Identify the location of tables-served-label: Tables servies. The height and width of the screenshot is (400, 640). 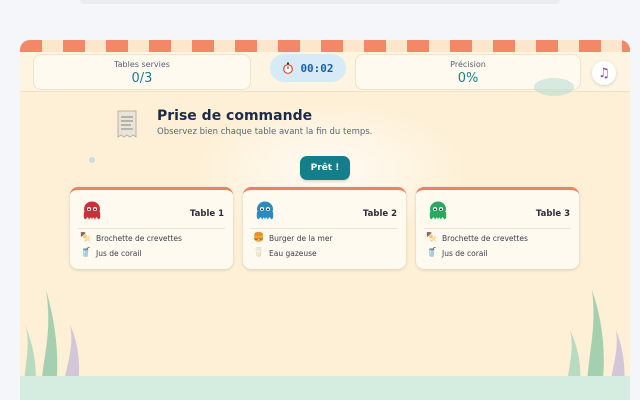
(142, 64).